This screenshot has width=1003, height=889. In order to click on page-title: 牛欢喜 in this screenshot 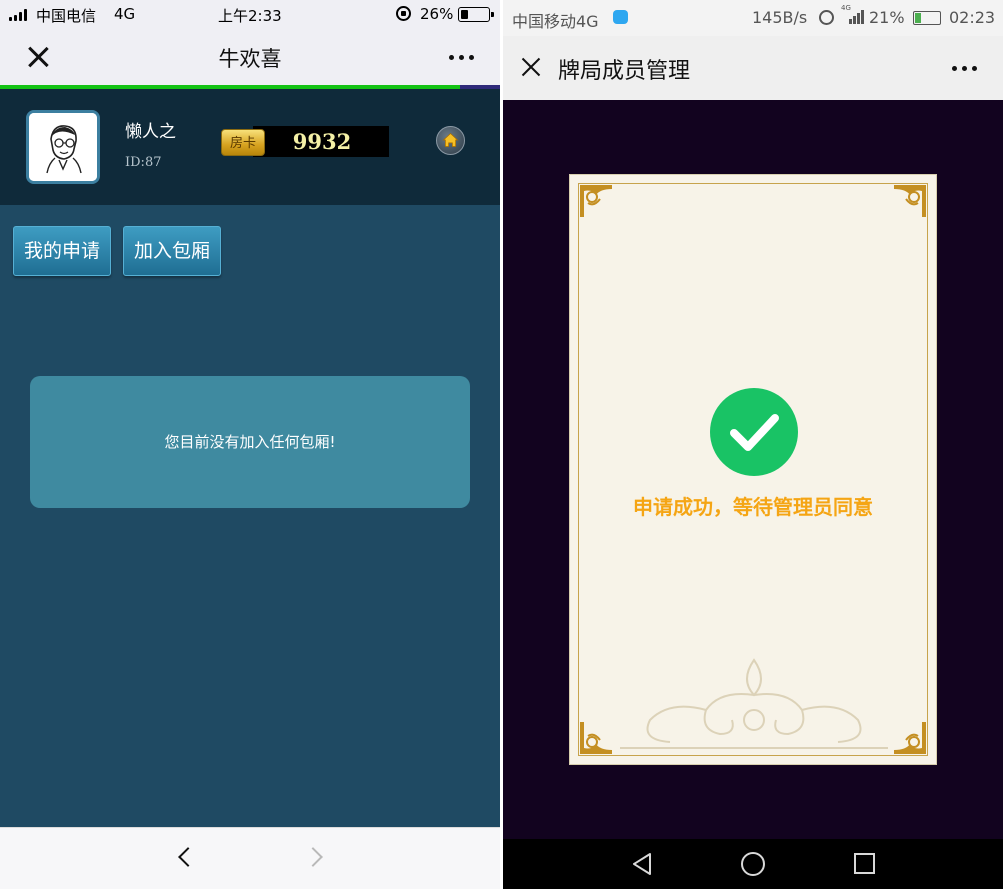, I will do `click(250, 59)`.